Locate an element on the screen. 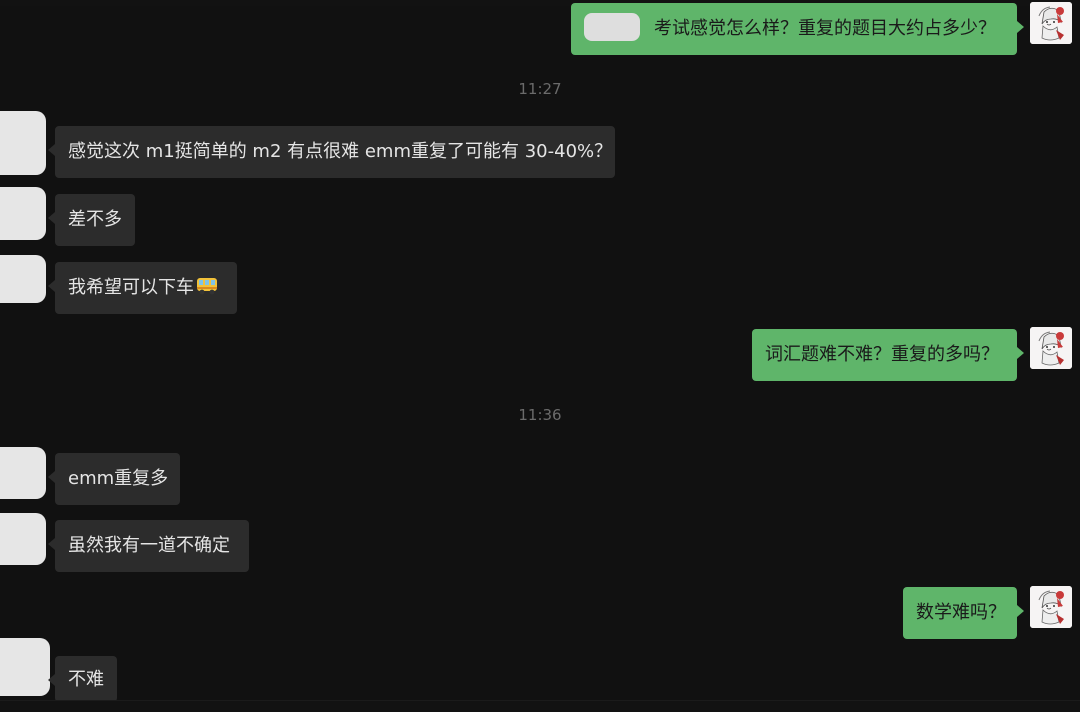 The image size is (1080, 712). timestamp: 11:27 is located at coordinates (540, 89).